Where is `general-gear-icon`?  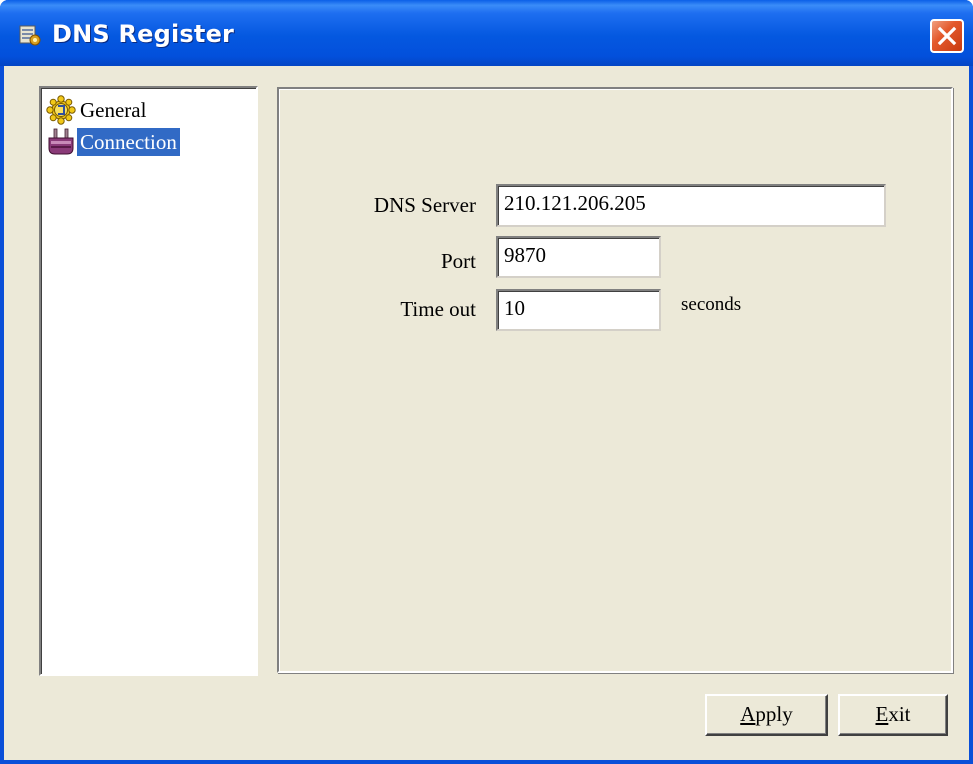 general-gear-icon is located at coordinates (61, 110).